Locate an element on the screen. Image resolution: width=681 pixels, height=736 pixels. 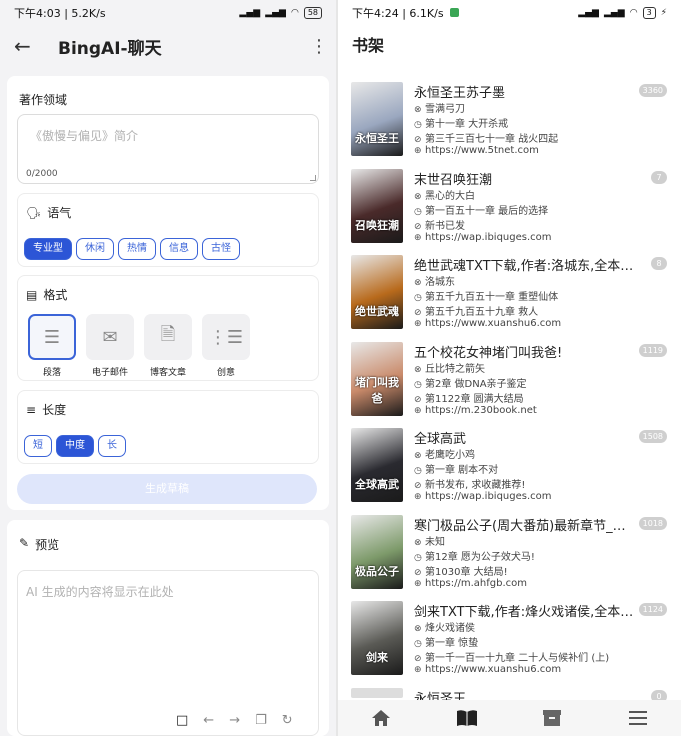
menu-icon is located at coordinates (638, 718).